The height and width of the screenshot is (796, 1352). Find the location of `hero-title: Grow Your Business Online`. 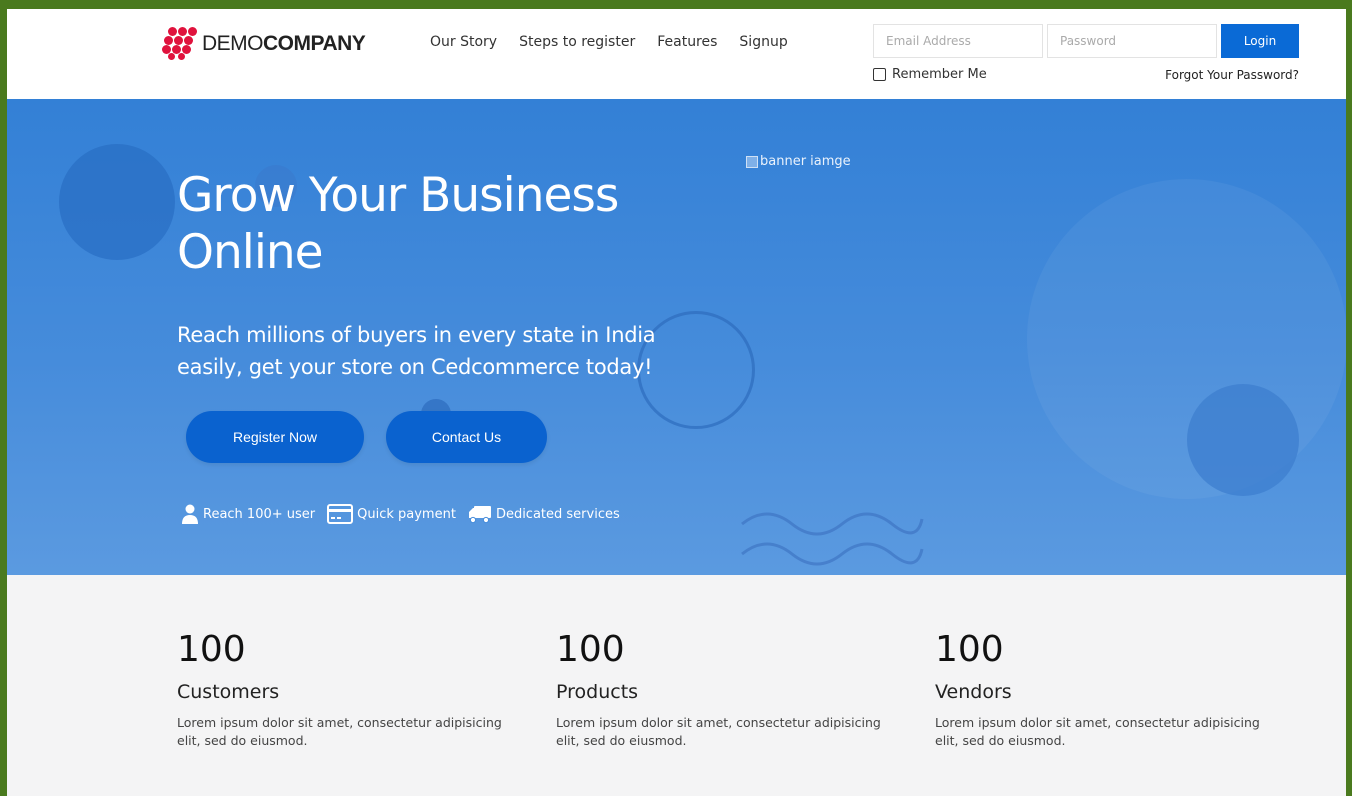

hero-title: Grow Your Business Online is located at coordinates (398, 224).